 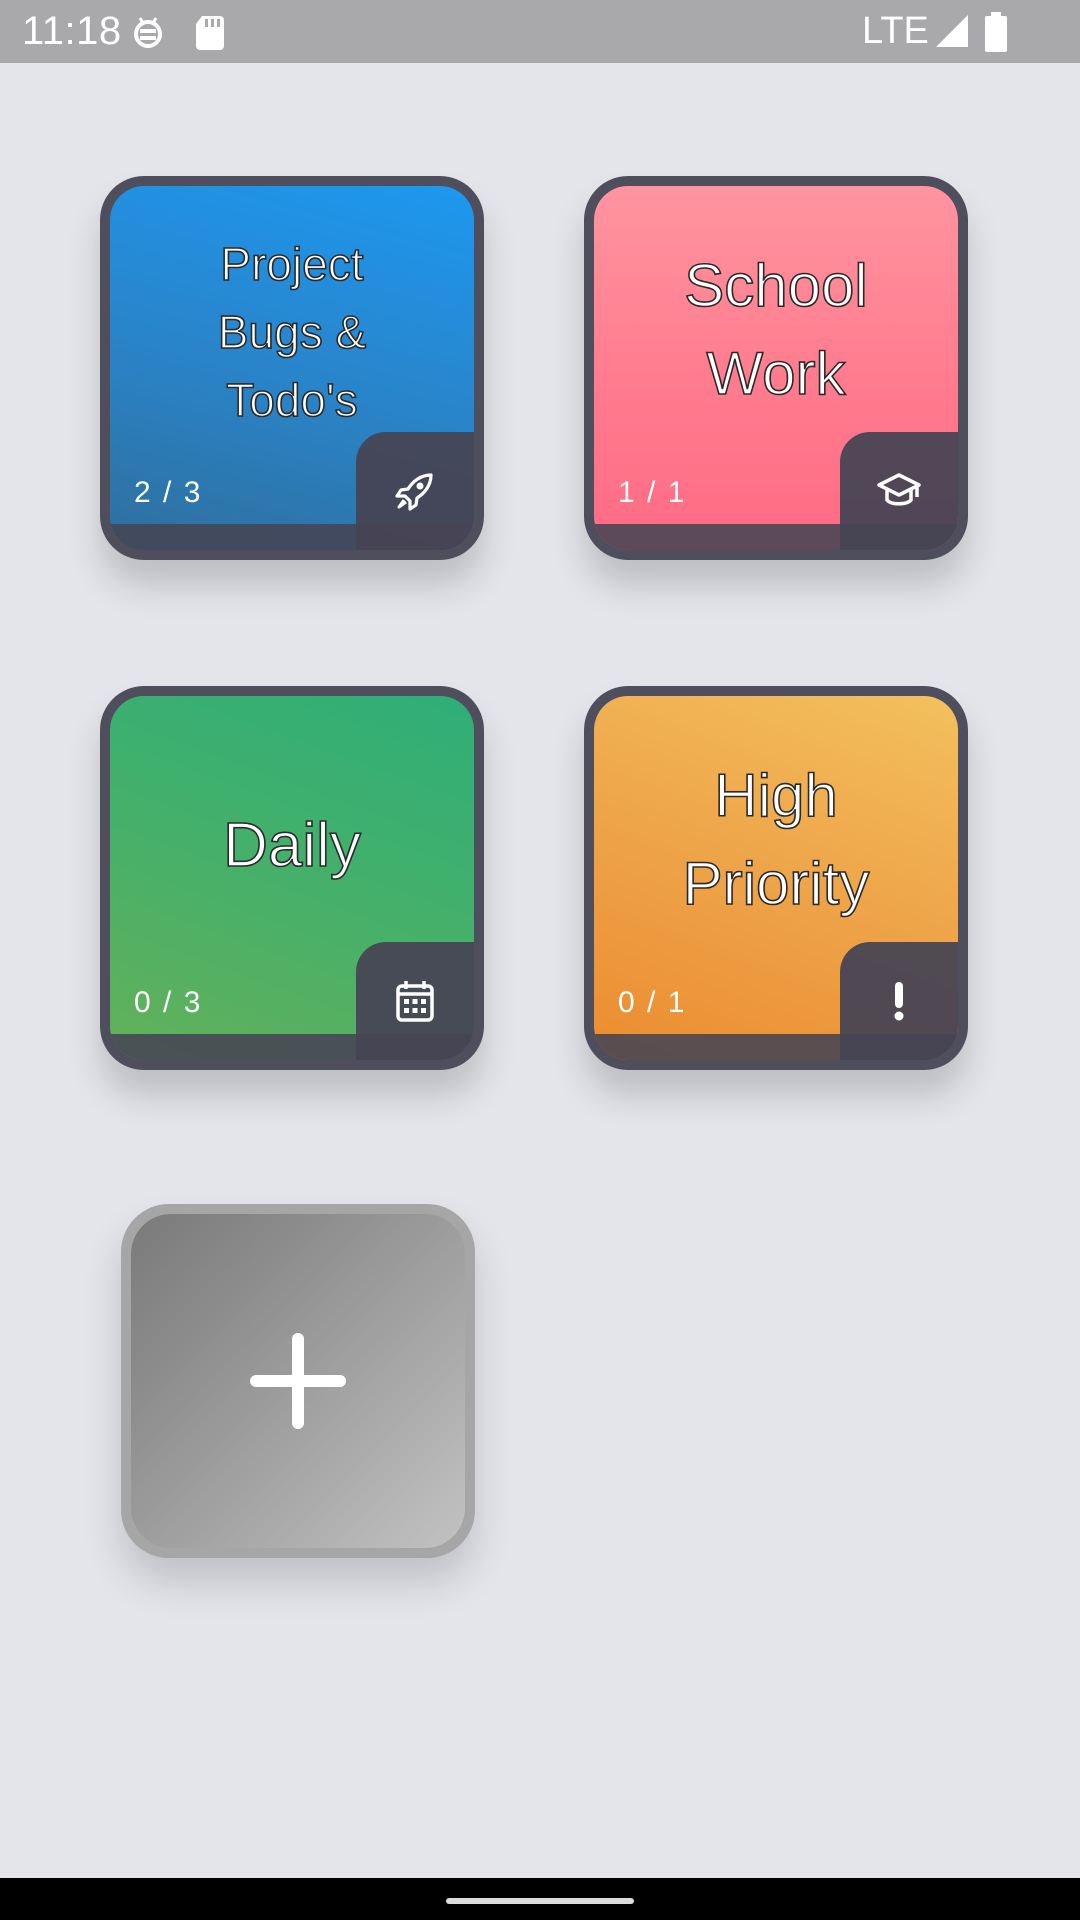 I want to click on add-category-button, so click(x=298, y=1381).